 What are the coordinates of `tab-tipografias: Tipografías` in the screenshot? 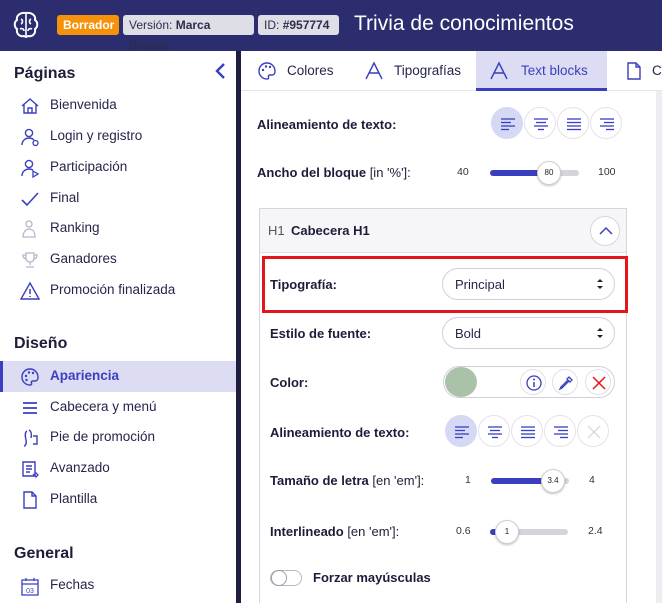 It's located at (416, 71).